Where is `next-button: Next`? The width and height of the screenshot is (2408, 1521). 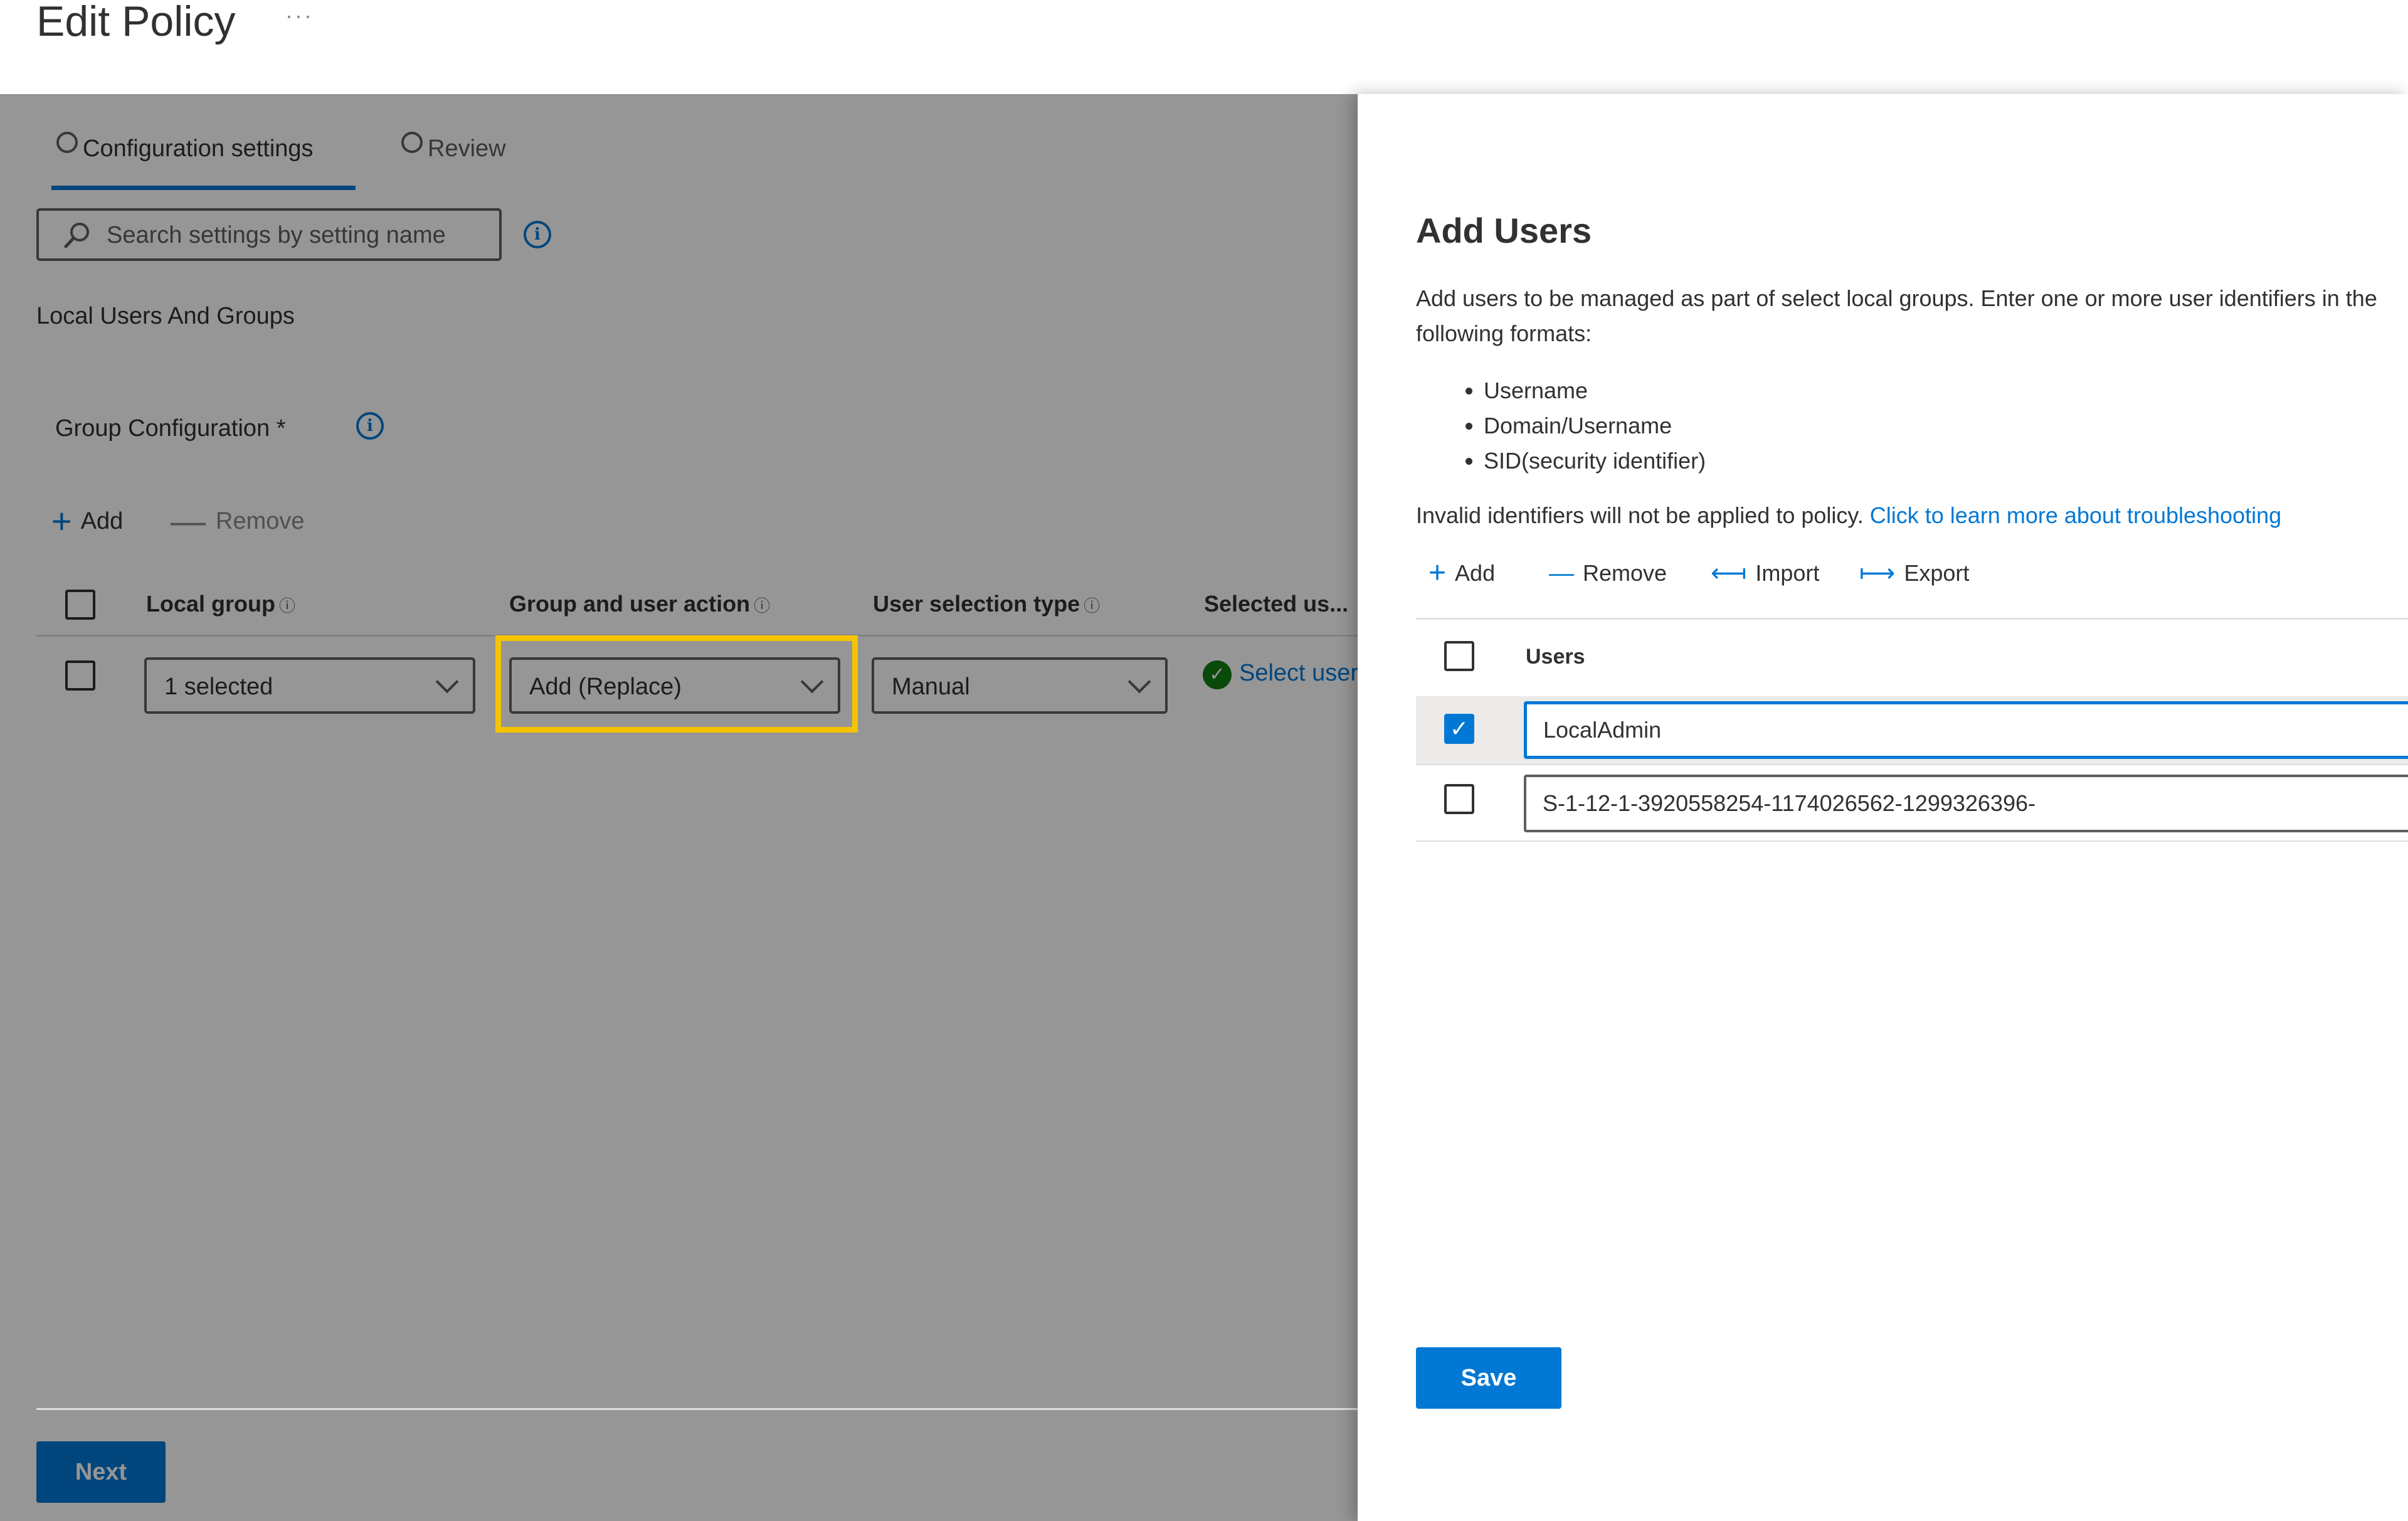 next-button: Next is located at coordinates (101, 1472).